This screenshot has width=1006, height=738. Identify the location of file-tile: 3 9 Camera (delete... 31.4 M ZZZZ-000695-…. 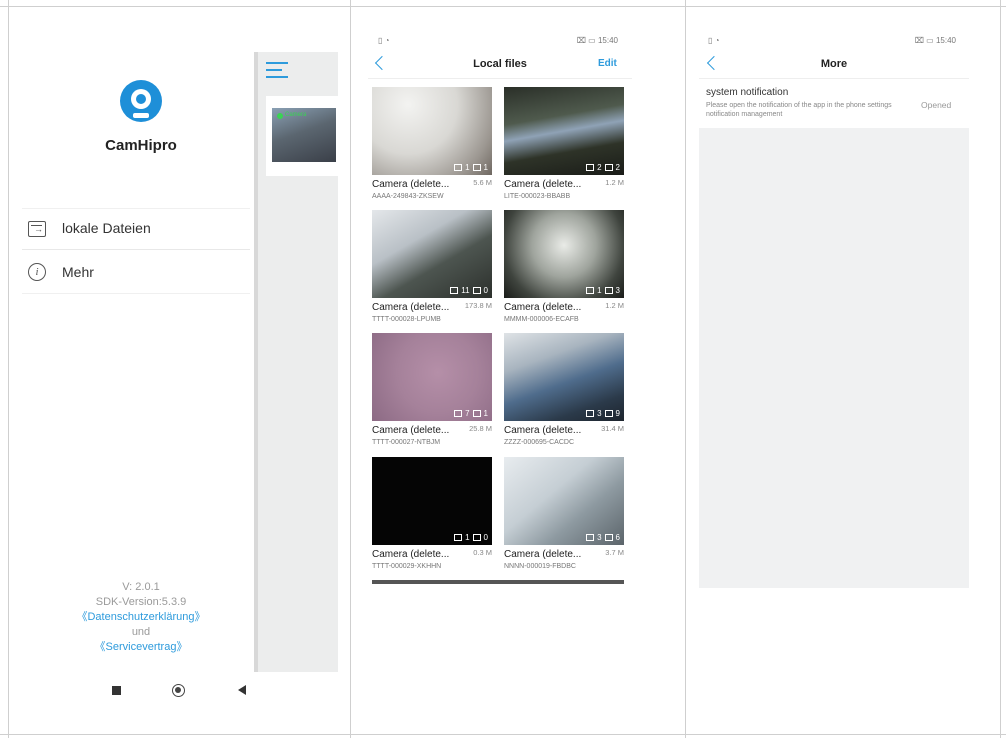
(564, 389).